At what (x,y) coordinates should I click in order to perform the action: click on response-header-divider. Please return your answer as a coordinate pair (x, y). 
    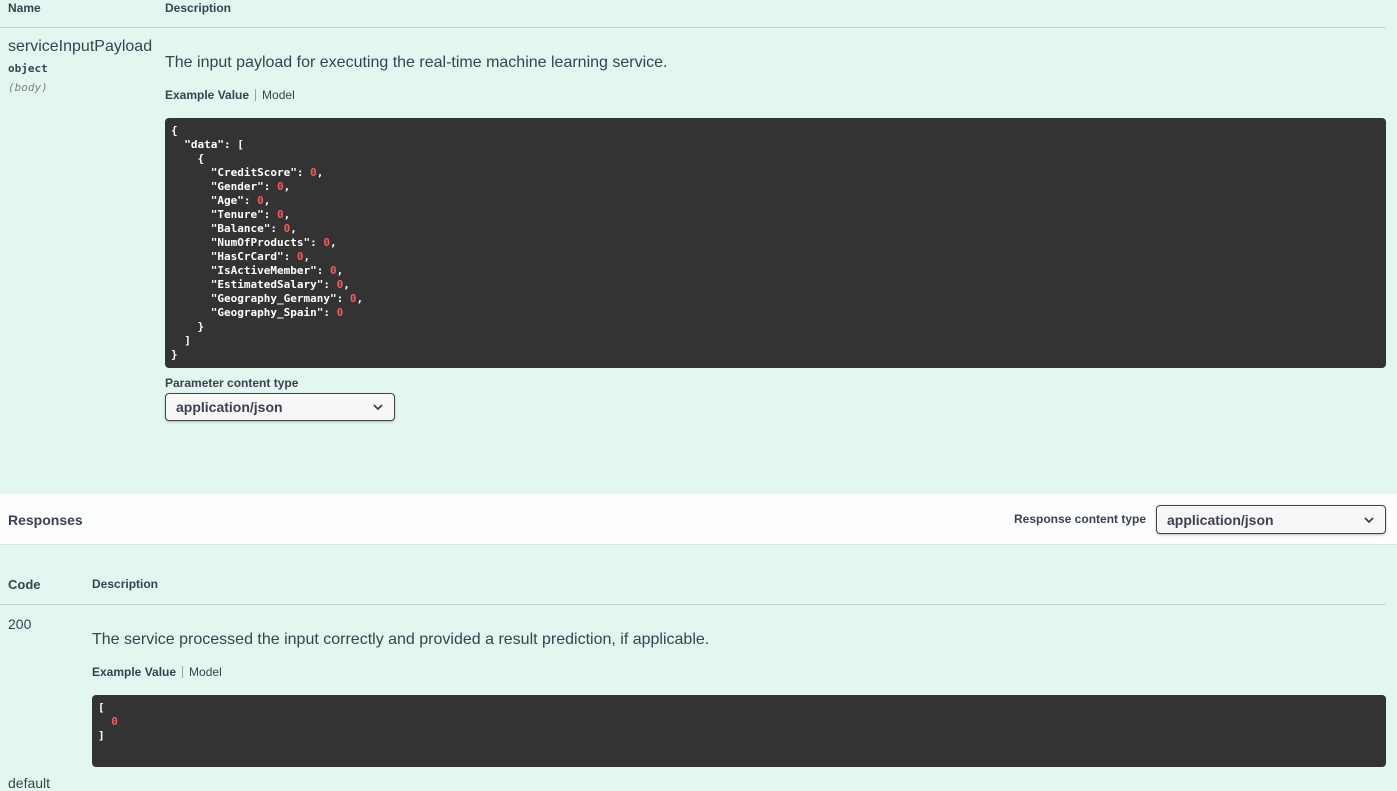
    Looking at the image, I should click on (693, 604).